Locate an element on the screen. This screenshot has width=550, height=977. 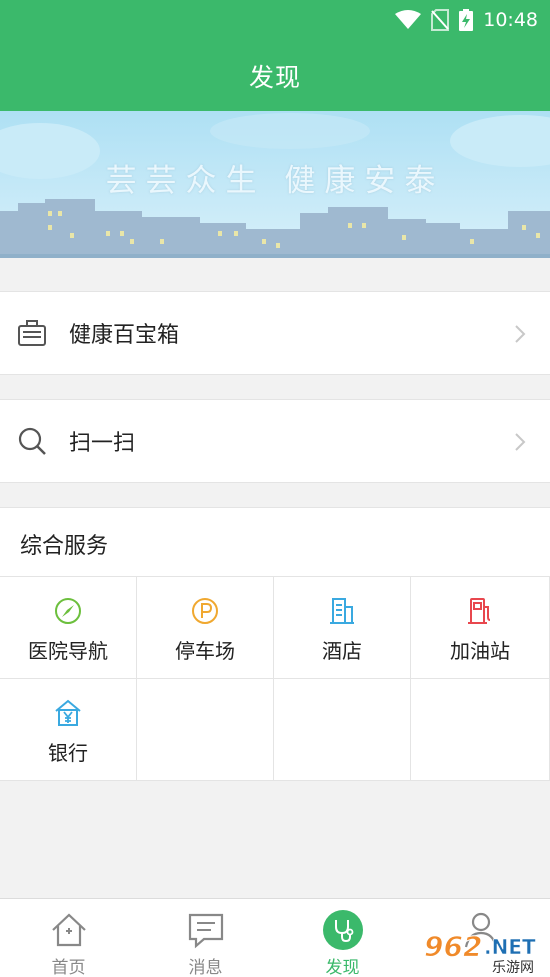
service-bank: 银行 is located at coordinates (68, 730).